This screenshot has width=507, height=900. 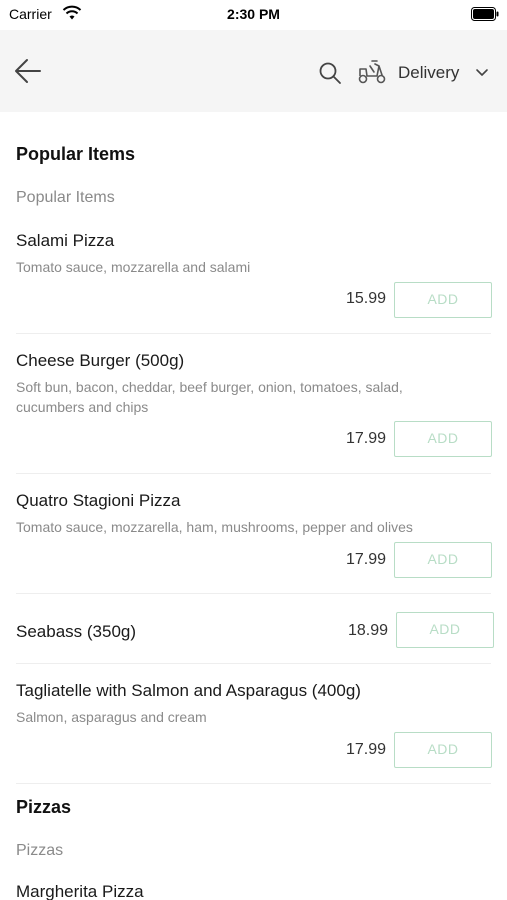 I want to click on item-description: Tomato sauce, mozzarella and salami, so click(x=133, y=267).